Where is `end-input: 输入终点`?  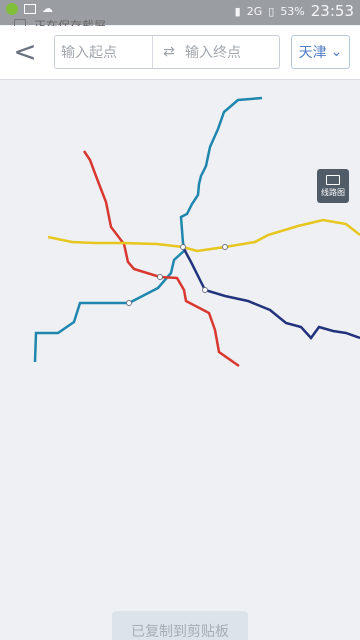
end-input: 输入终点 is located at coordinates (232, 52).